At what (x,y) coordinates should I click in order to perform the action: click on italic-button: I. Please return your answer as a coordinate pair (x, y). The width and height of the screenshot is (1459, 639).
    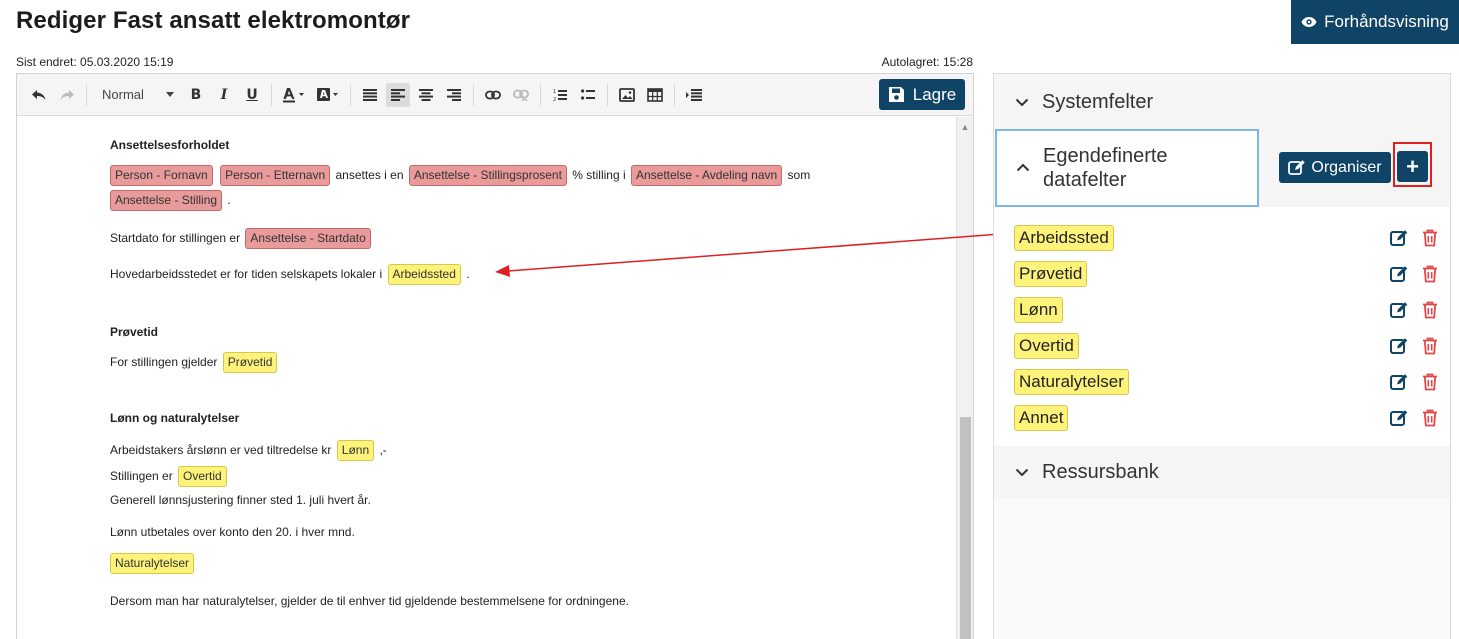
    Looking at the image, I should click on (224, 95).